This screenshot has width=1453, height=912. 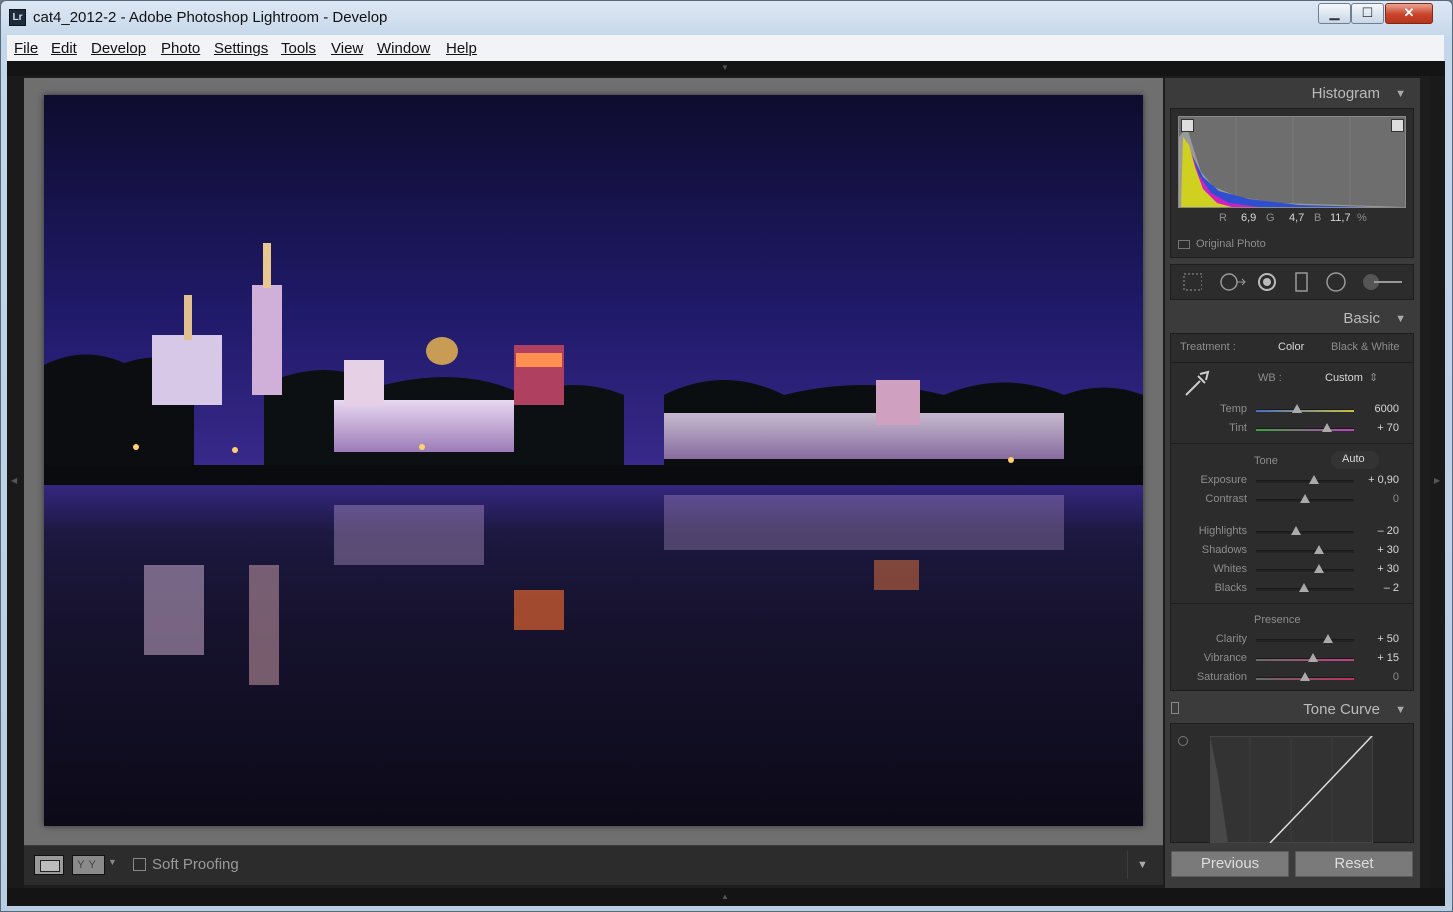 What do you see at coordinates (298, 48) in the screenshot?
I see `menu-tools: Tools` at bounding box center [298, 48].